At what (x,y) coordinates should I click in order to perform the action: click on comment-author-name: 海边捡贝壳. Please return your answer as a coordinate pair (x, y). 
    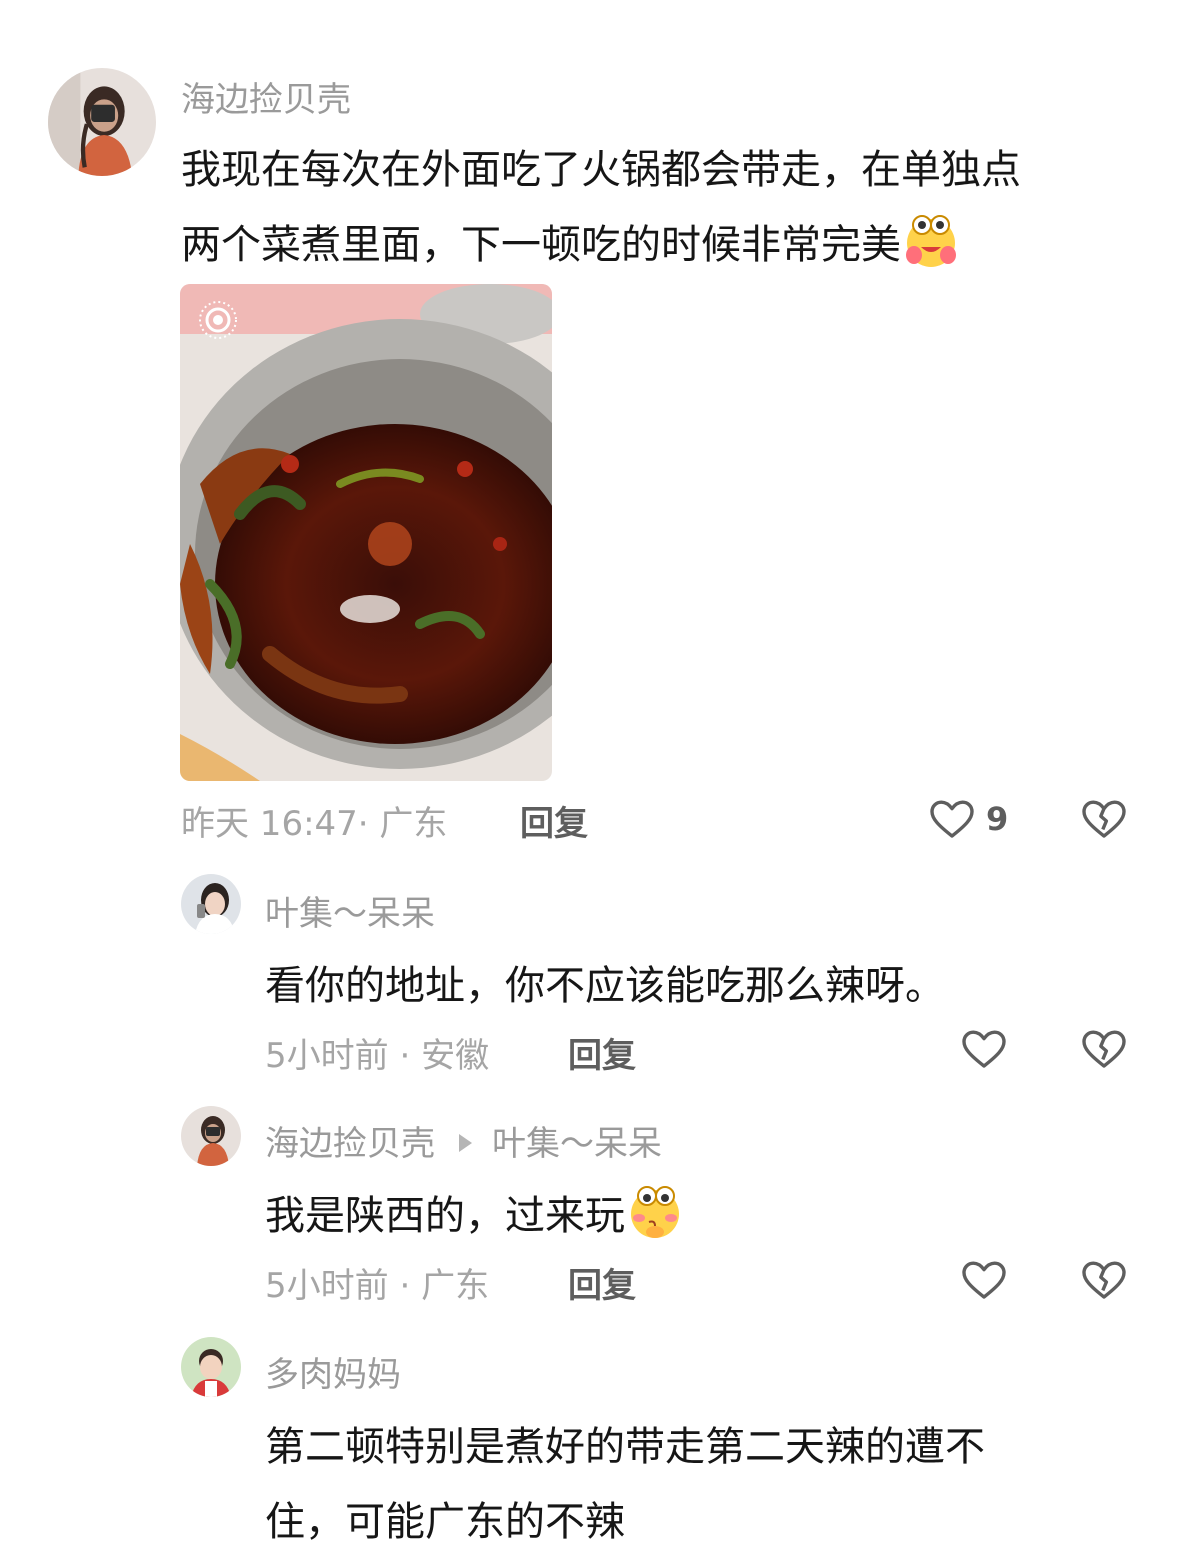
    Looking at the image, I should click on (350, 1144).